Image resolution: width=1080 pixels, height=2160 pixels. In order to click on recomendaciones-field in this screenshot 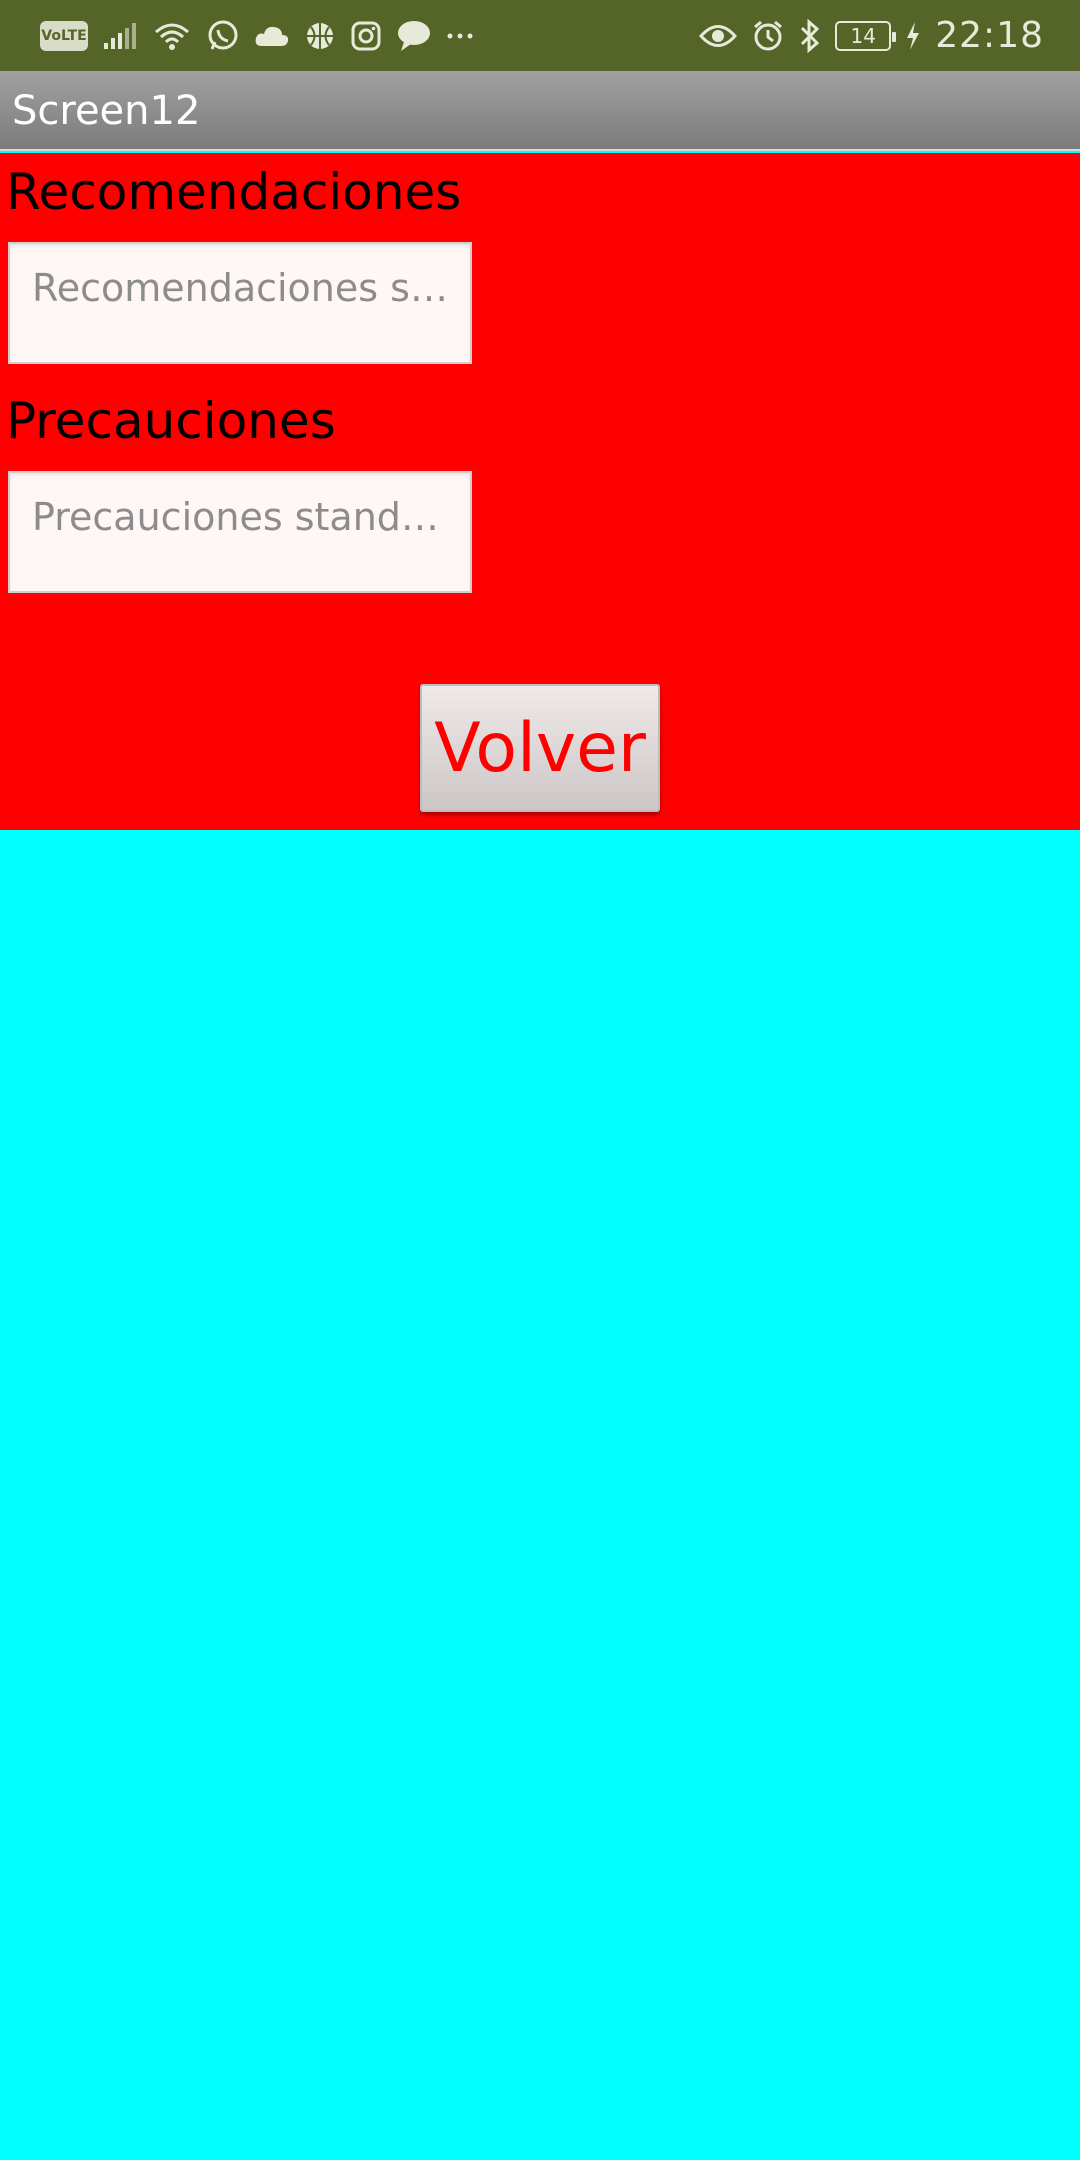, I will do `click(240, 303)`.